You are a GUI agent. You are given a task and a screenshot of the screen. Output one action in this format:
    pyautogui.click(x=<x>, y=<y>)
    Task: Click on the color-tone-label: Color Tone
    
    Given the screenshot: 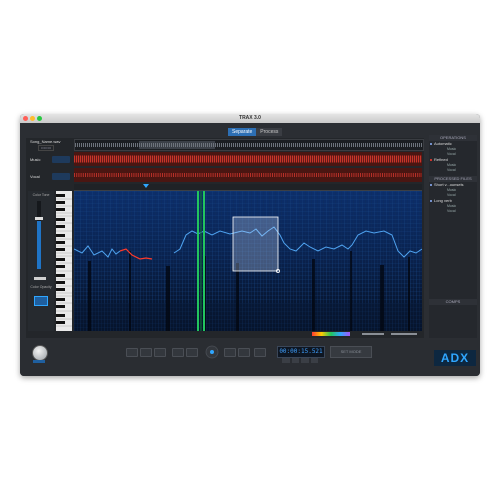 What is the action you would take?
    pyautogui.click(x=41, y=195)
    